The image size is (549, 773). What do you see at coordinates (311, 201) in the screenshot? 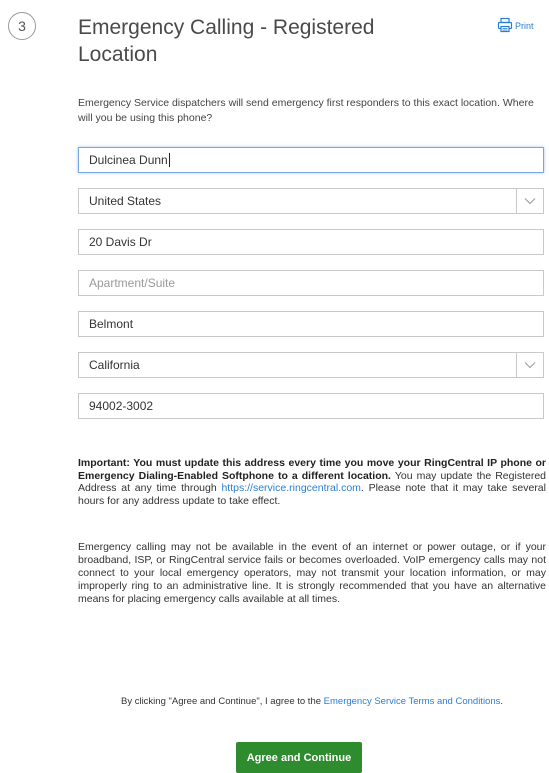
I see `country-select: United States` at bounding box center [311, 201].